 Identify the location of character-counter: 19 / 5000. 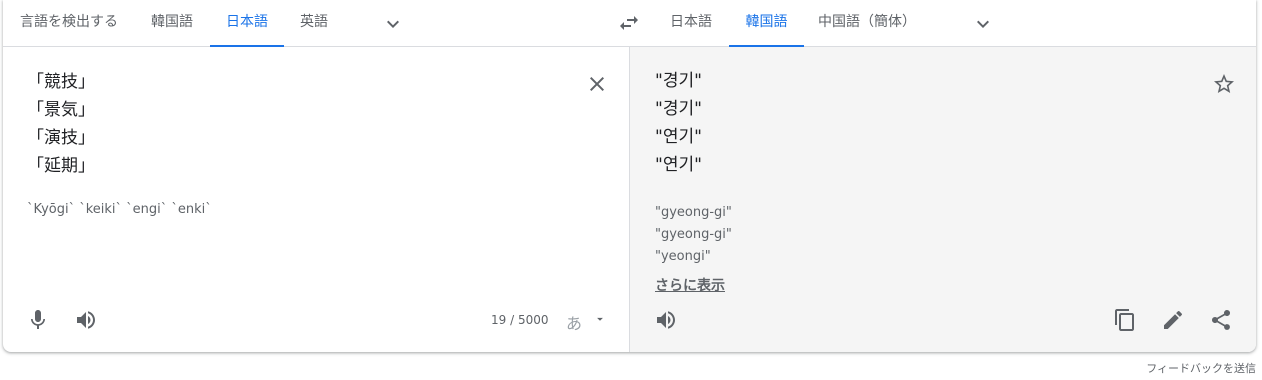
(520, 320).